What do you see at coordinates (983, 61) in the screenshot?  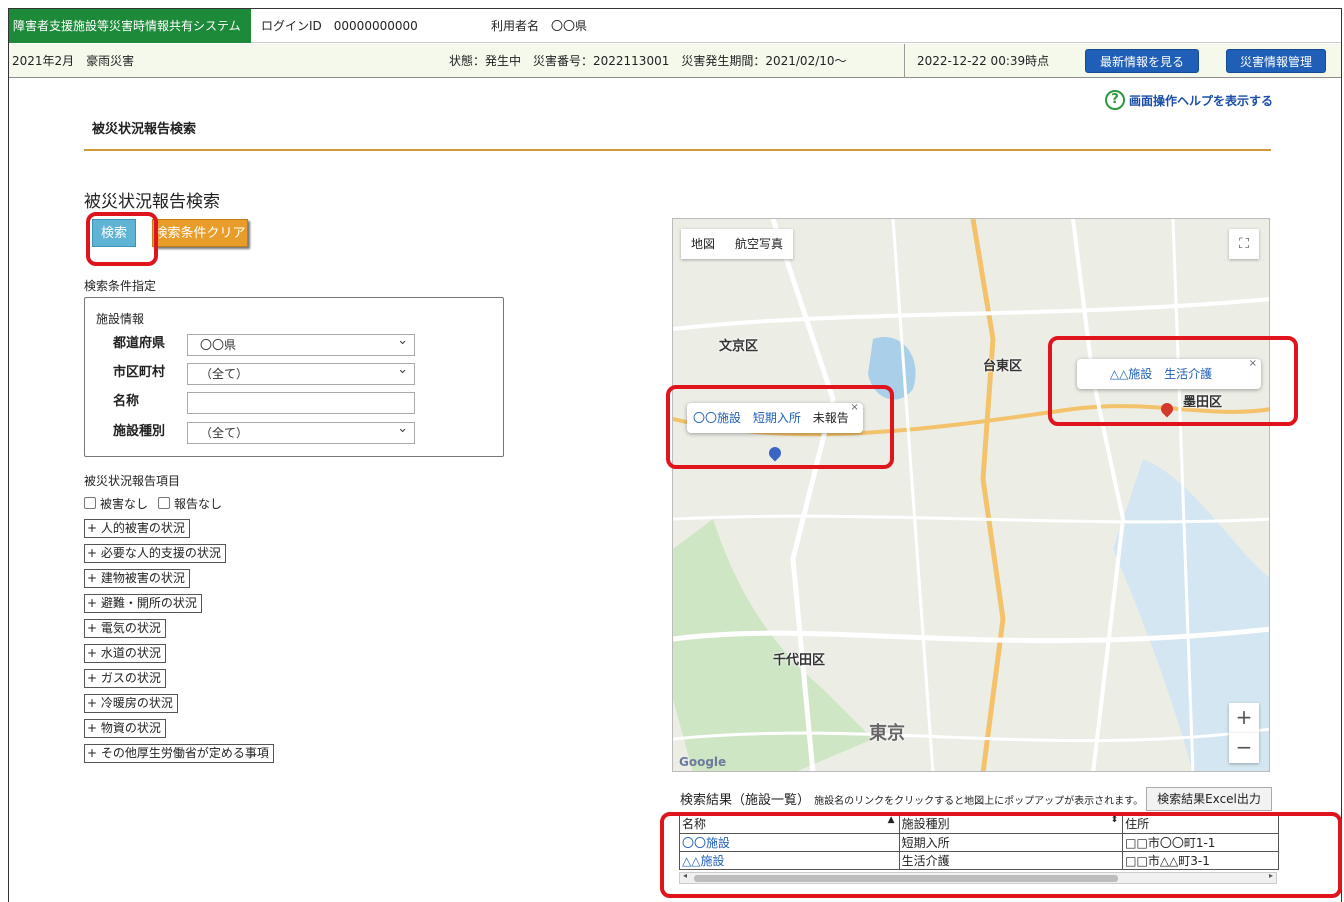 I see `timestamp: 2022-12-22 00:39時点` at bounding box center [983, 61].